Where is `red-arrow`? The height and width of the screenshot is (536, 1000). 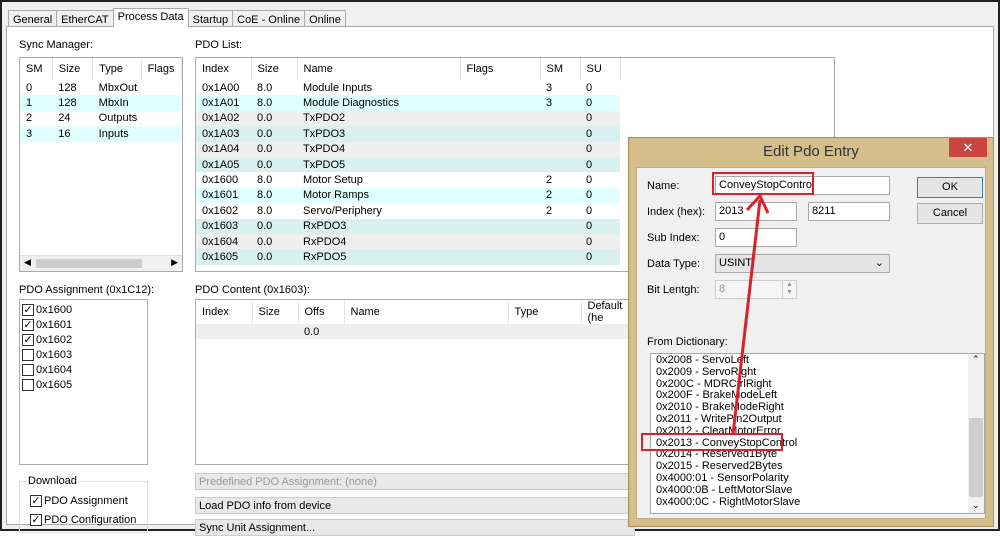
red-arrow is located at coordinates (750, 314).